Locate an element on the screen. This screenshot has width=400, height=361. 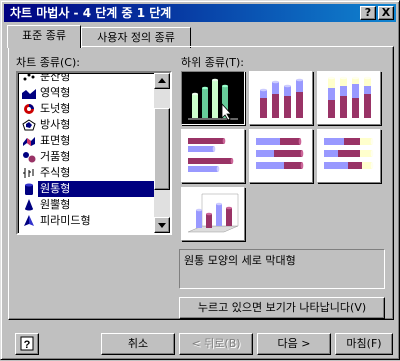
subtype-clustered-column is located at coordinates (213, 98).